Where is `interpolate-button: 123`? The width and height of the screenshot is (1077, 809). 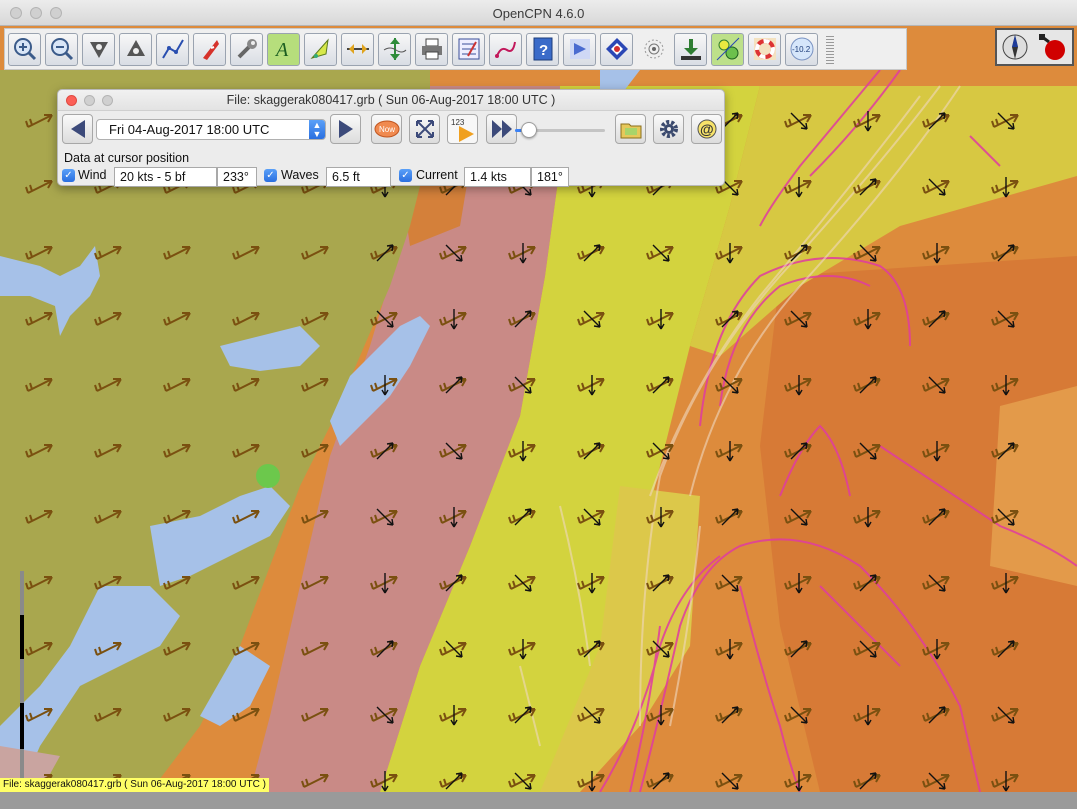 interpolate-button: 123 is located at coordinates (462, 129).